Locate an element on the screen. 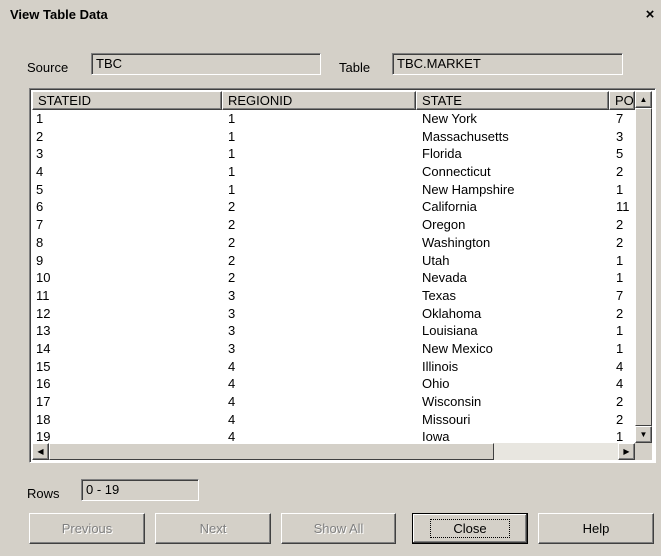 The width and height of the screenshot is (661, 556). table-cell: New Mexico is located at coordinates (457, 348).